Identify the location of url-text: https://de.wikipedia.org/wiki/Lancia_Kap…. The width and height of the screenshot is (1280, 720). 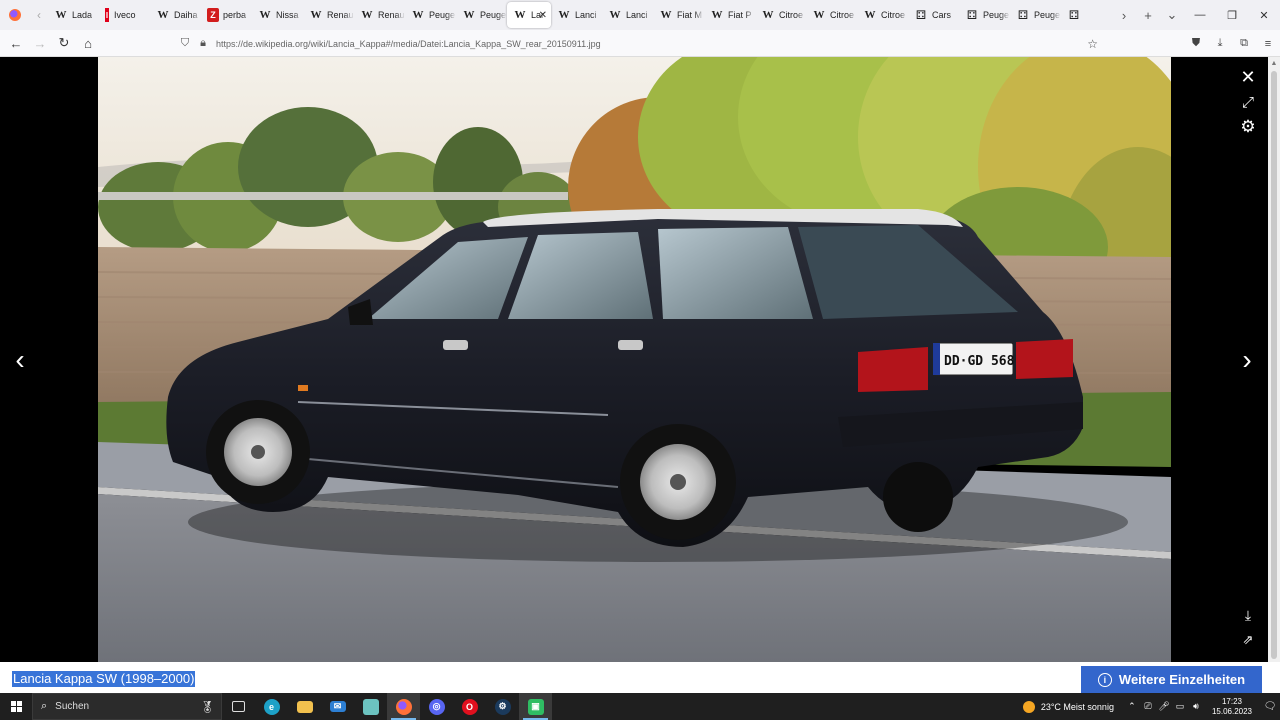
(408, 44).